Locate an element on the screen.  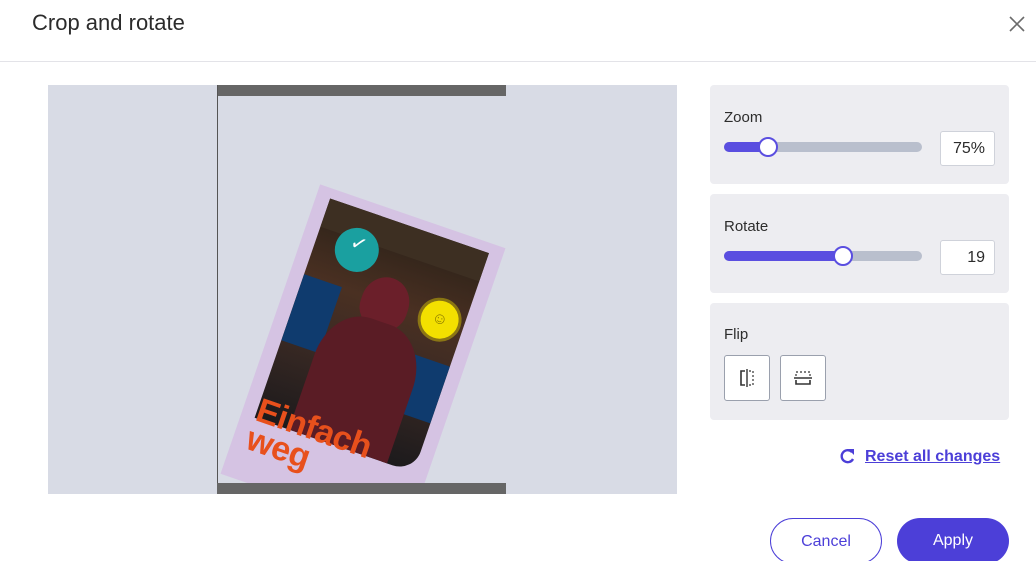
dialog-header: Crop and rotate is located at coordinates (518, 31).